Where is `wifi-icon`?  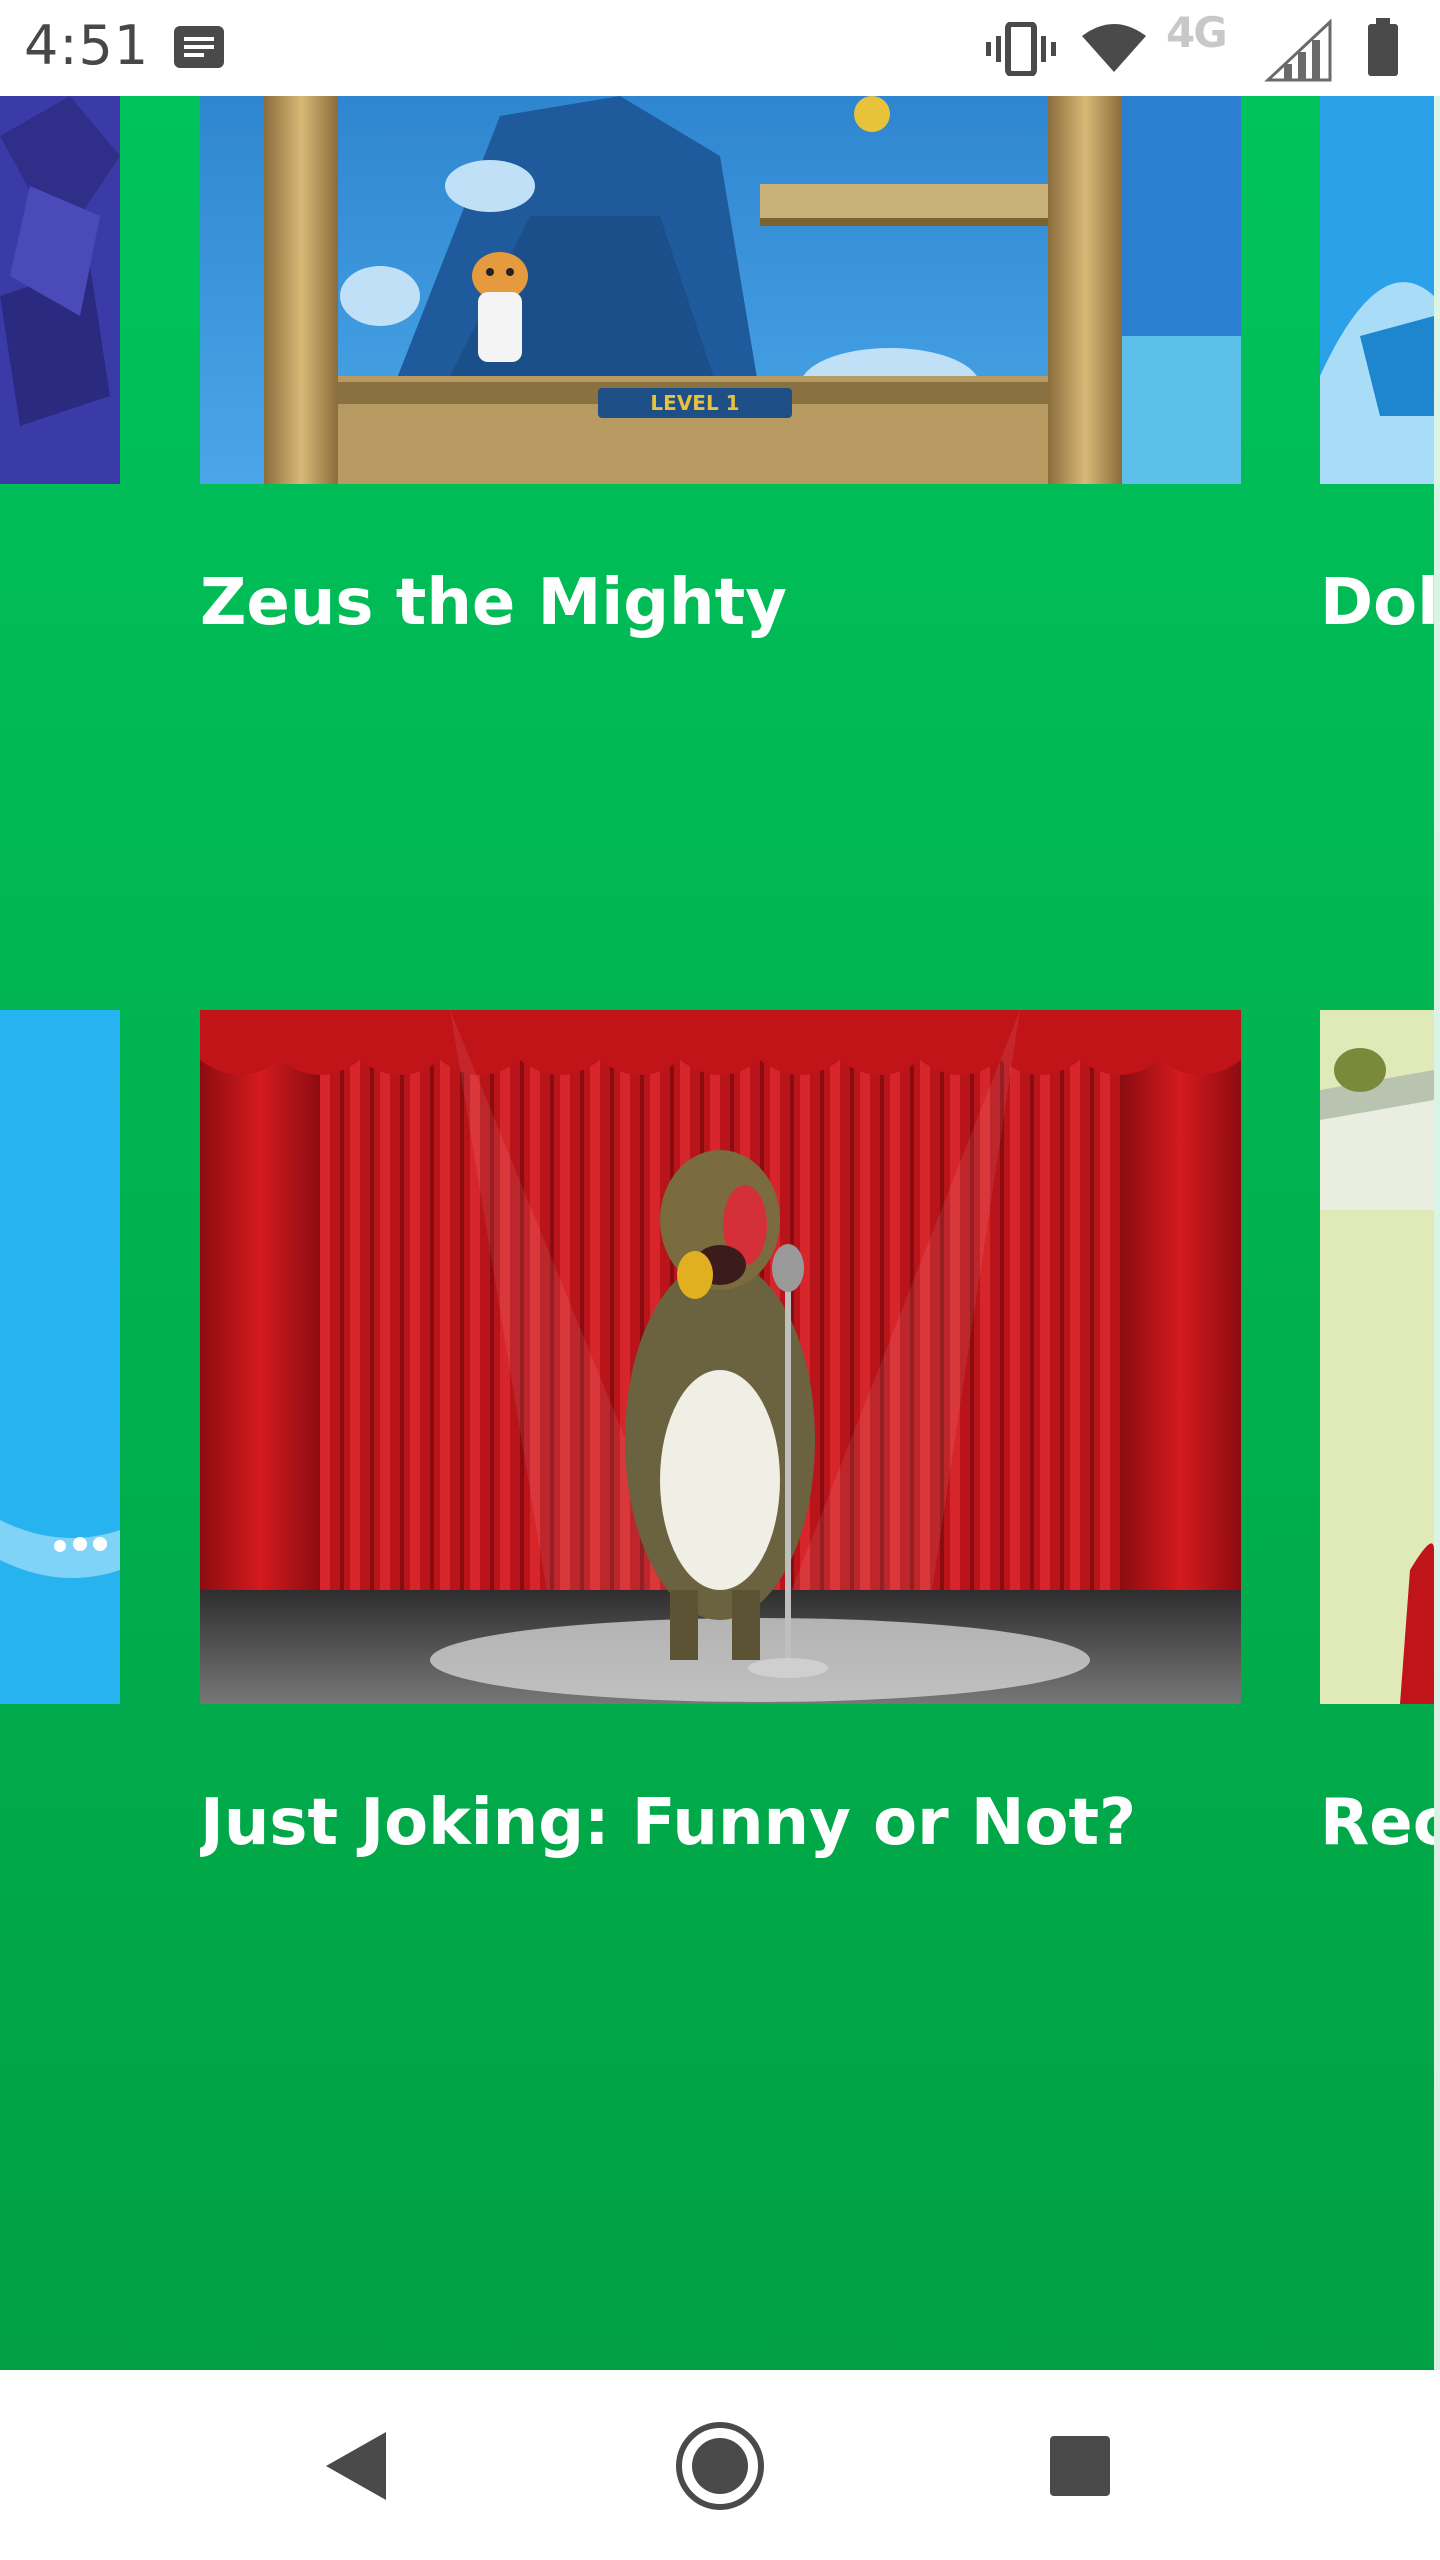 wifi-icon is located at coordinates (1114, 48).